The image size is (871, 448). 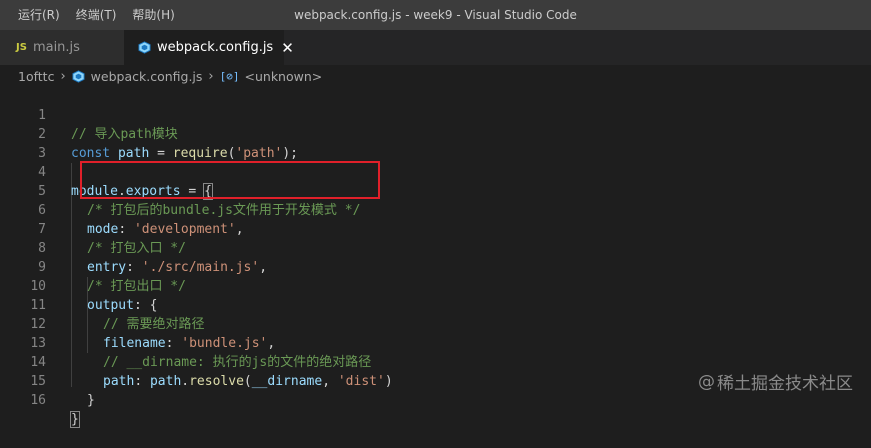 What do you see at coordinates (38, 400) in the screenshot?
I see `line-number: 16` at bounding box center [38, 400].